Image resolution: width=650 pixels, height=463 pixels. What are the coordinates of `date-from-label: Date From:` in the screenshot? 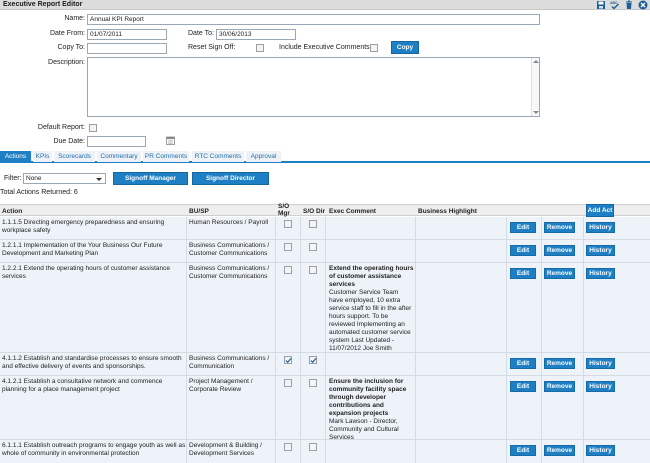 It's located at (67, 33).